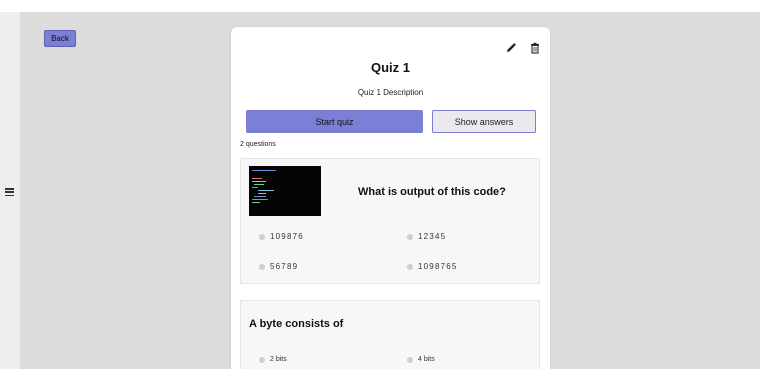 The height and width of the screenshot is (369, 760). I want to click on option-label: 1098765, so click(438, 266).